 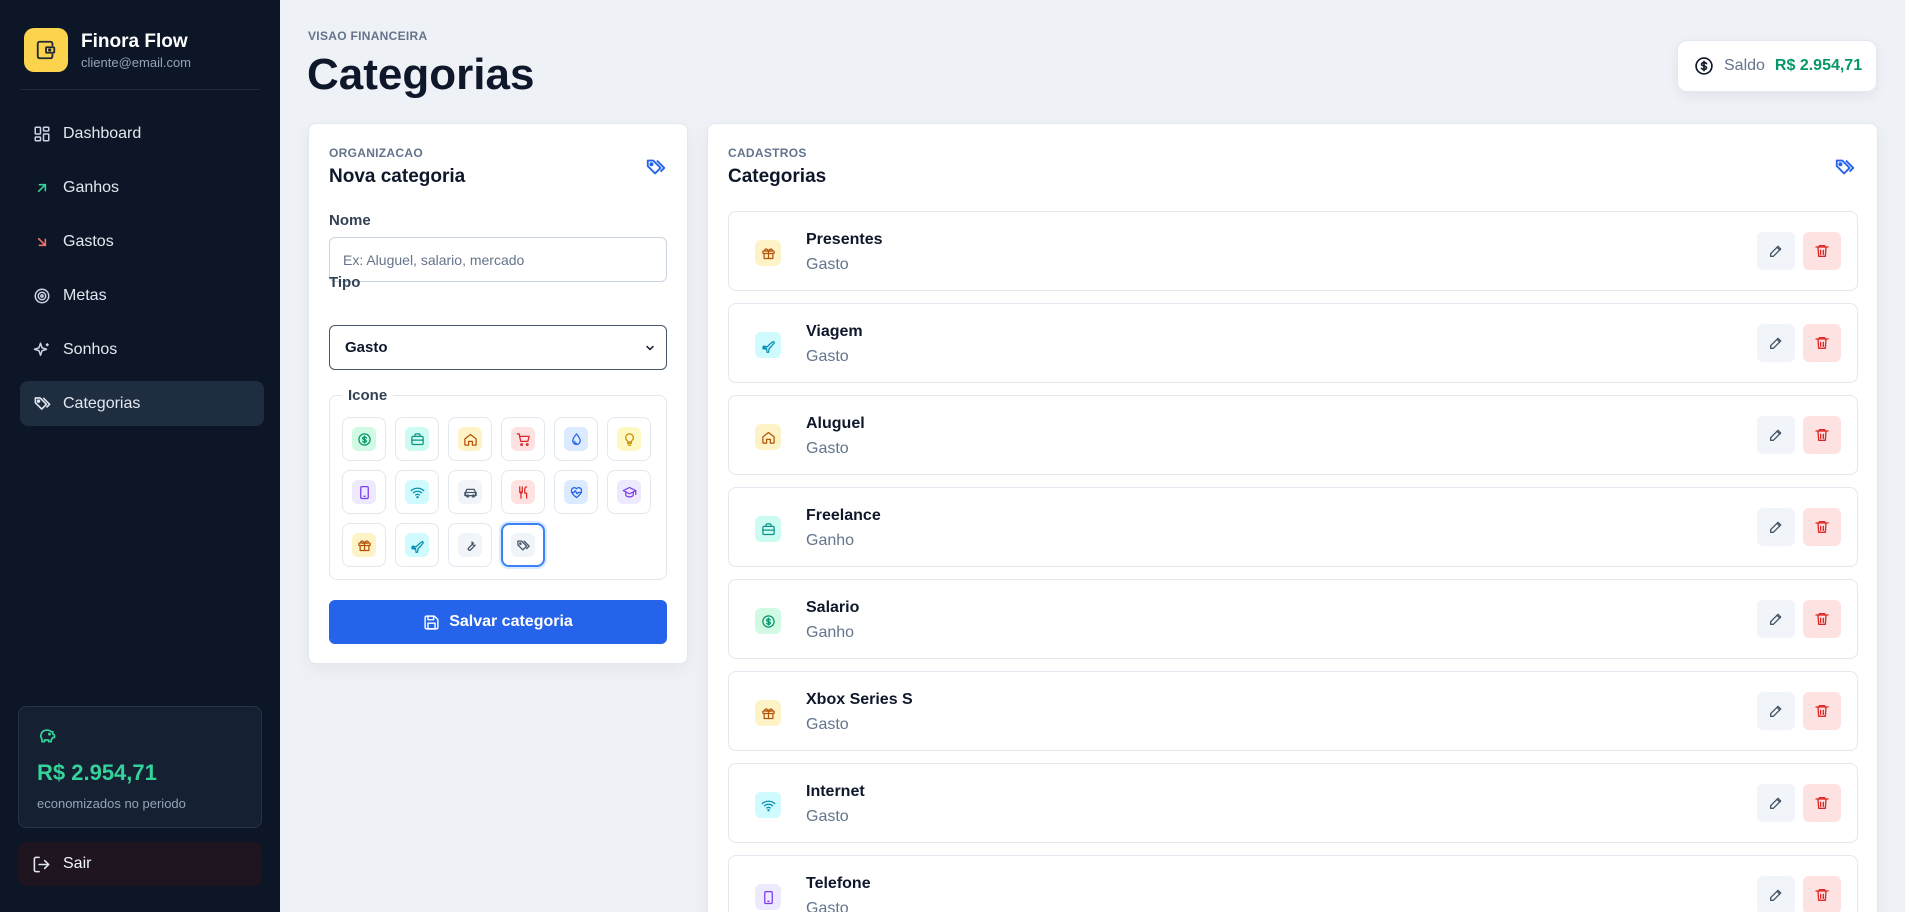 What do you see at coordinates (498, 259) in the screenshot?
I see `category-name-input` at bounding box center [498, 259].